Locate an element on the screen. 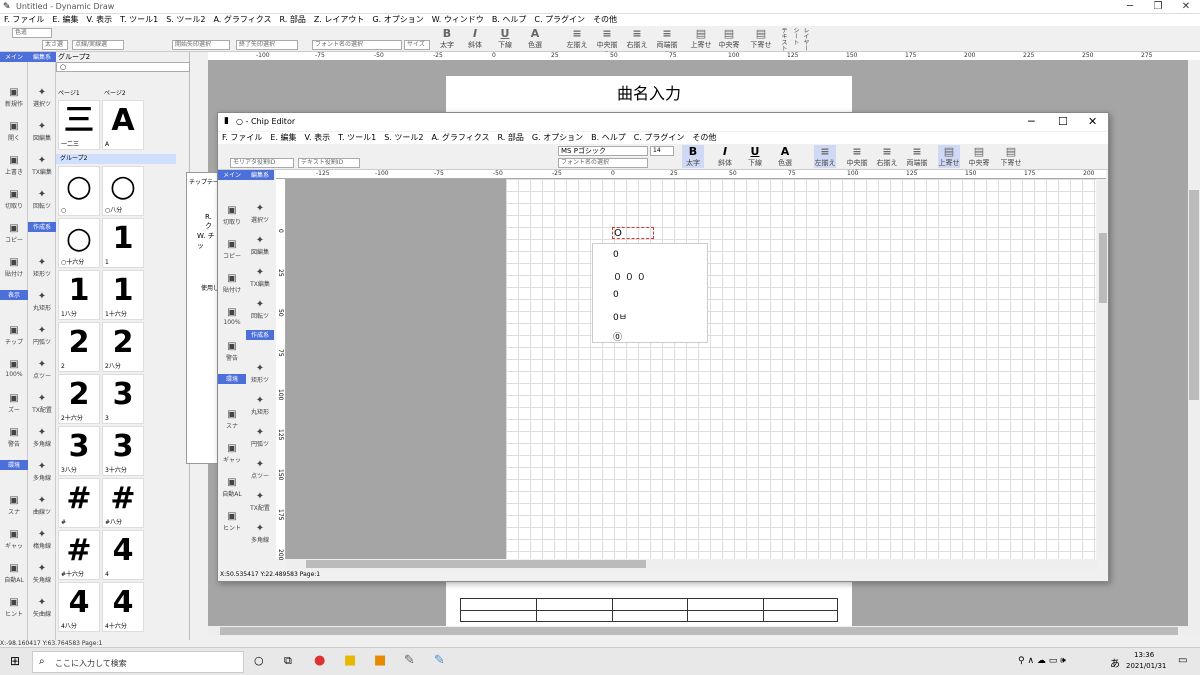  italic-button: I 斜体 is located at coordinates (475, 38).